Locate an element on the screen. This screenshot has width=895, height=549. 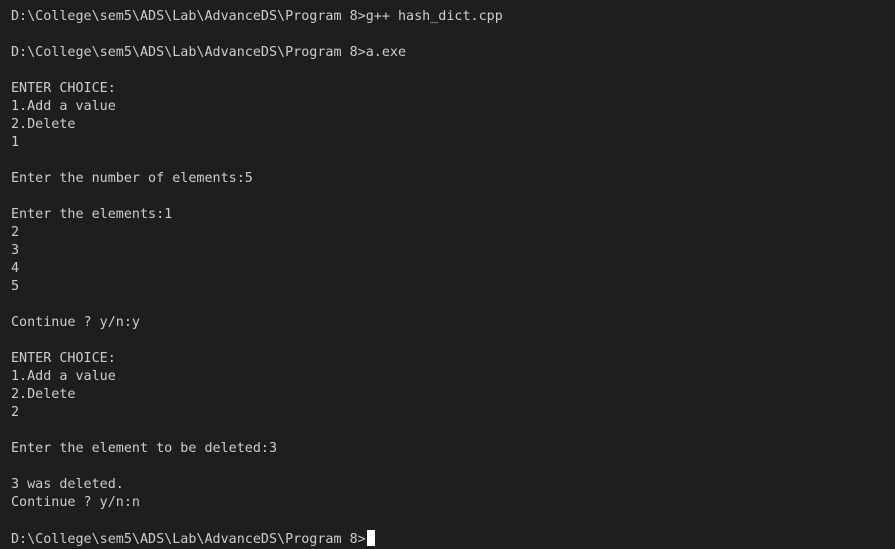
terminal-line: 5 is located at coordinates (15, 286).